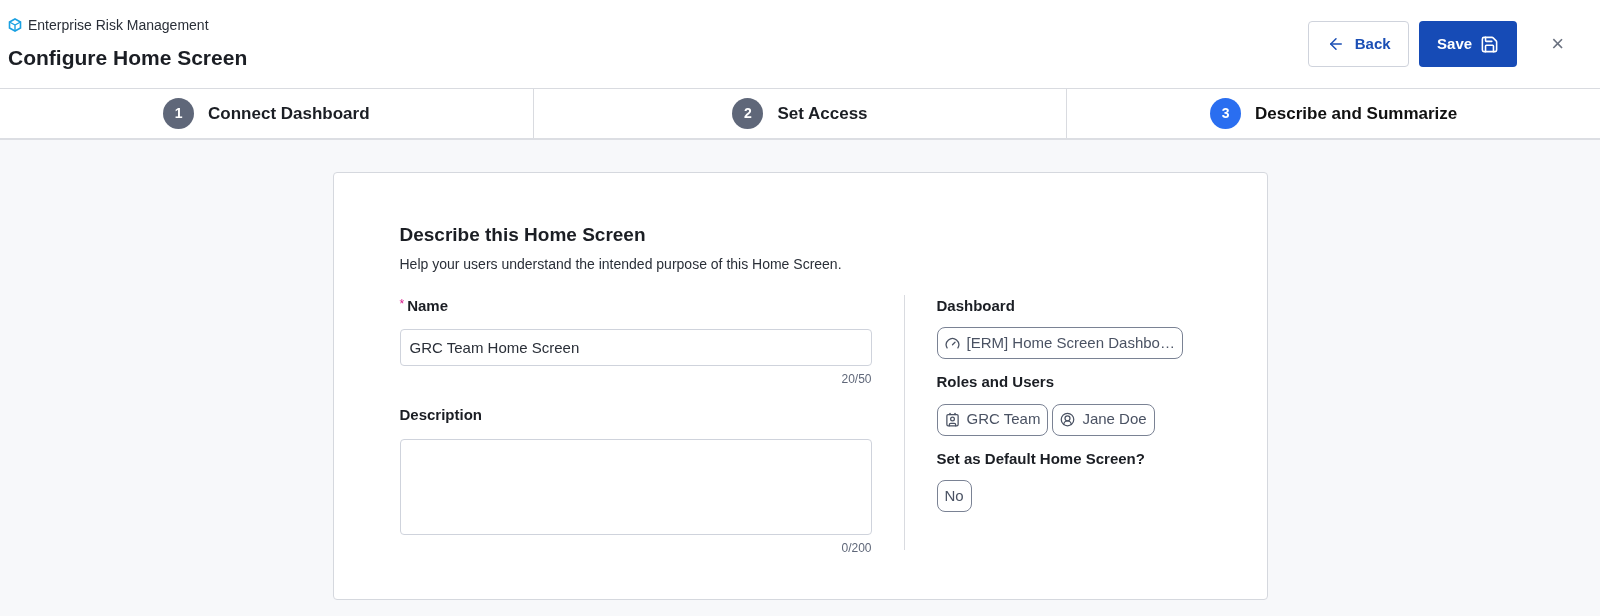  Describe the element at coordinates (402, 304) in the screenshot. I see `required-mark: *` at that location.